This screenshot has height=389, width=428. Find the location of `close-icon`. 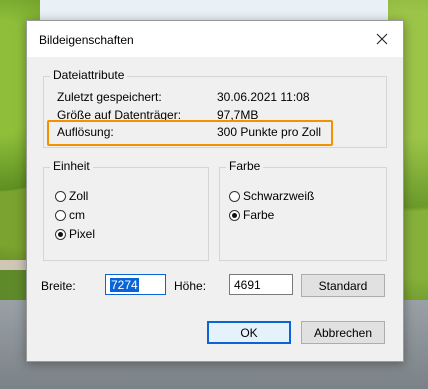

close-icon is located at coordinates (382, 39).